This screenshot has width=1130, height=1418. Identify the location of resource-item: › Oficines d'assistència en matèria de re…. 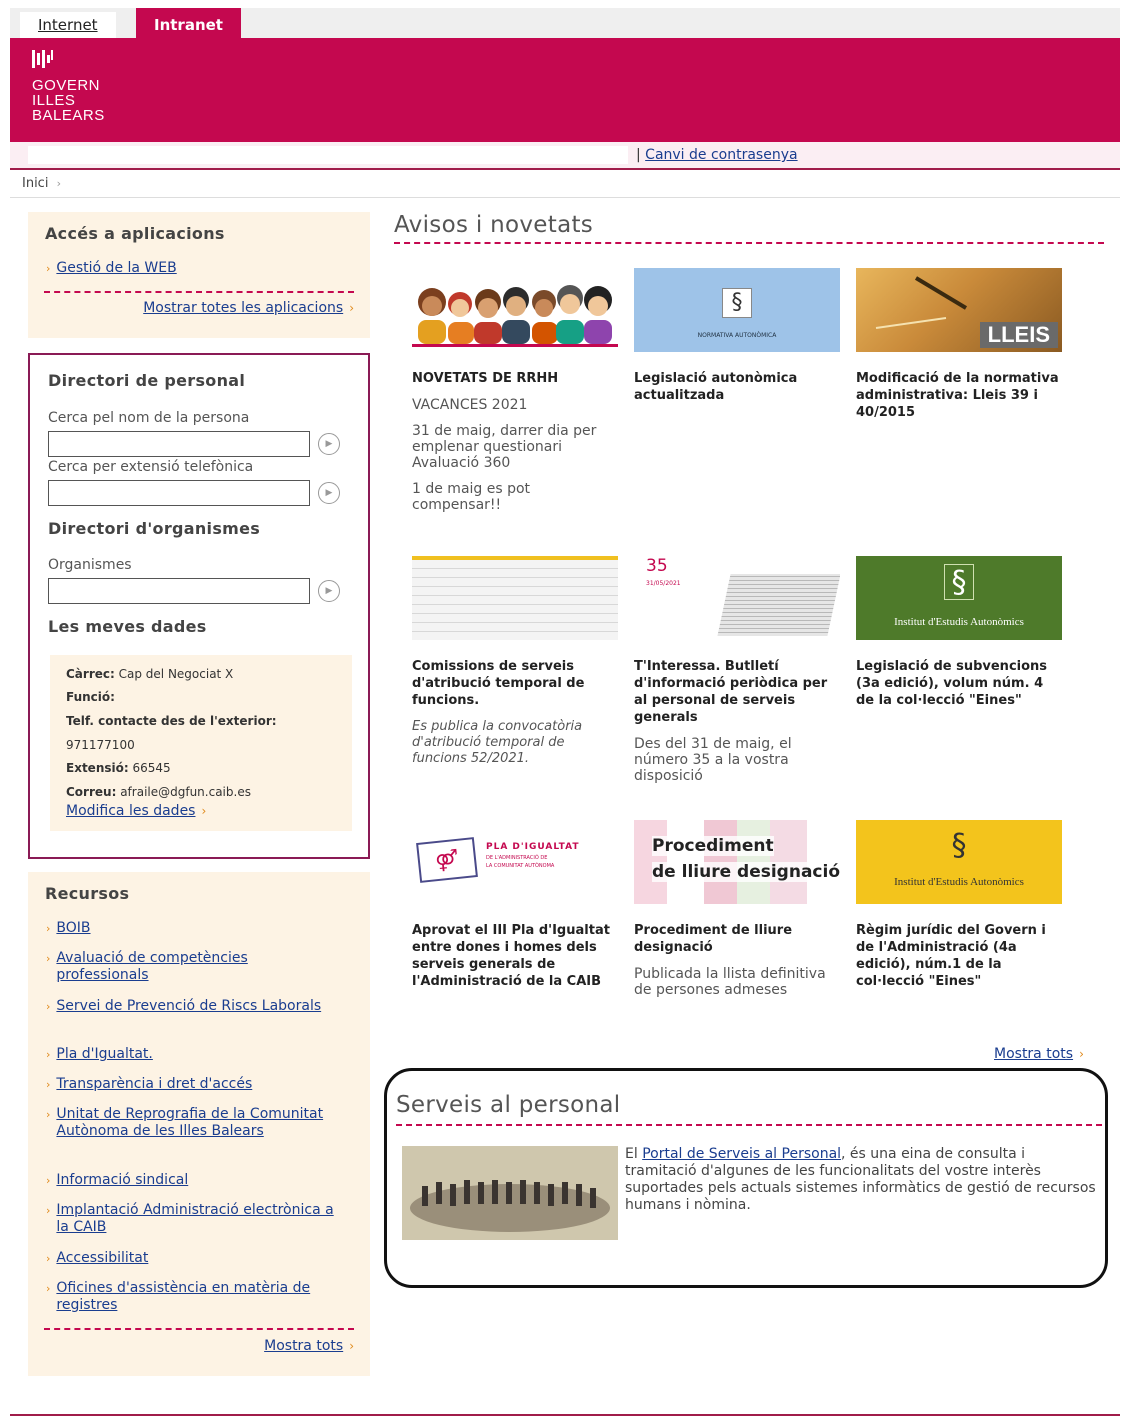
(201, 1297).